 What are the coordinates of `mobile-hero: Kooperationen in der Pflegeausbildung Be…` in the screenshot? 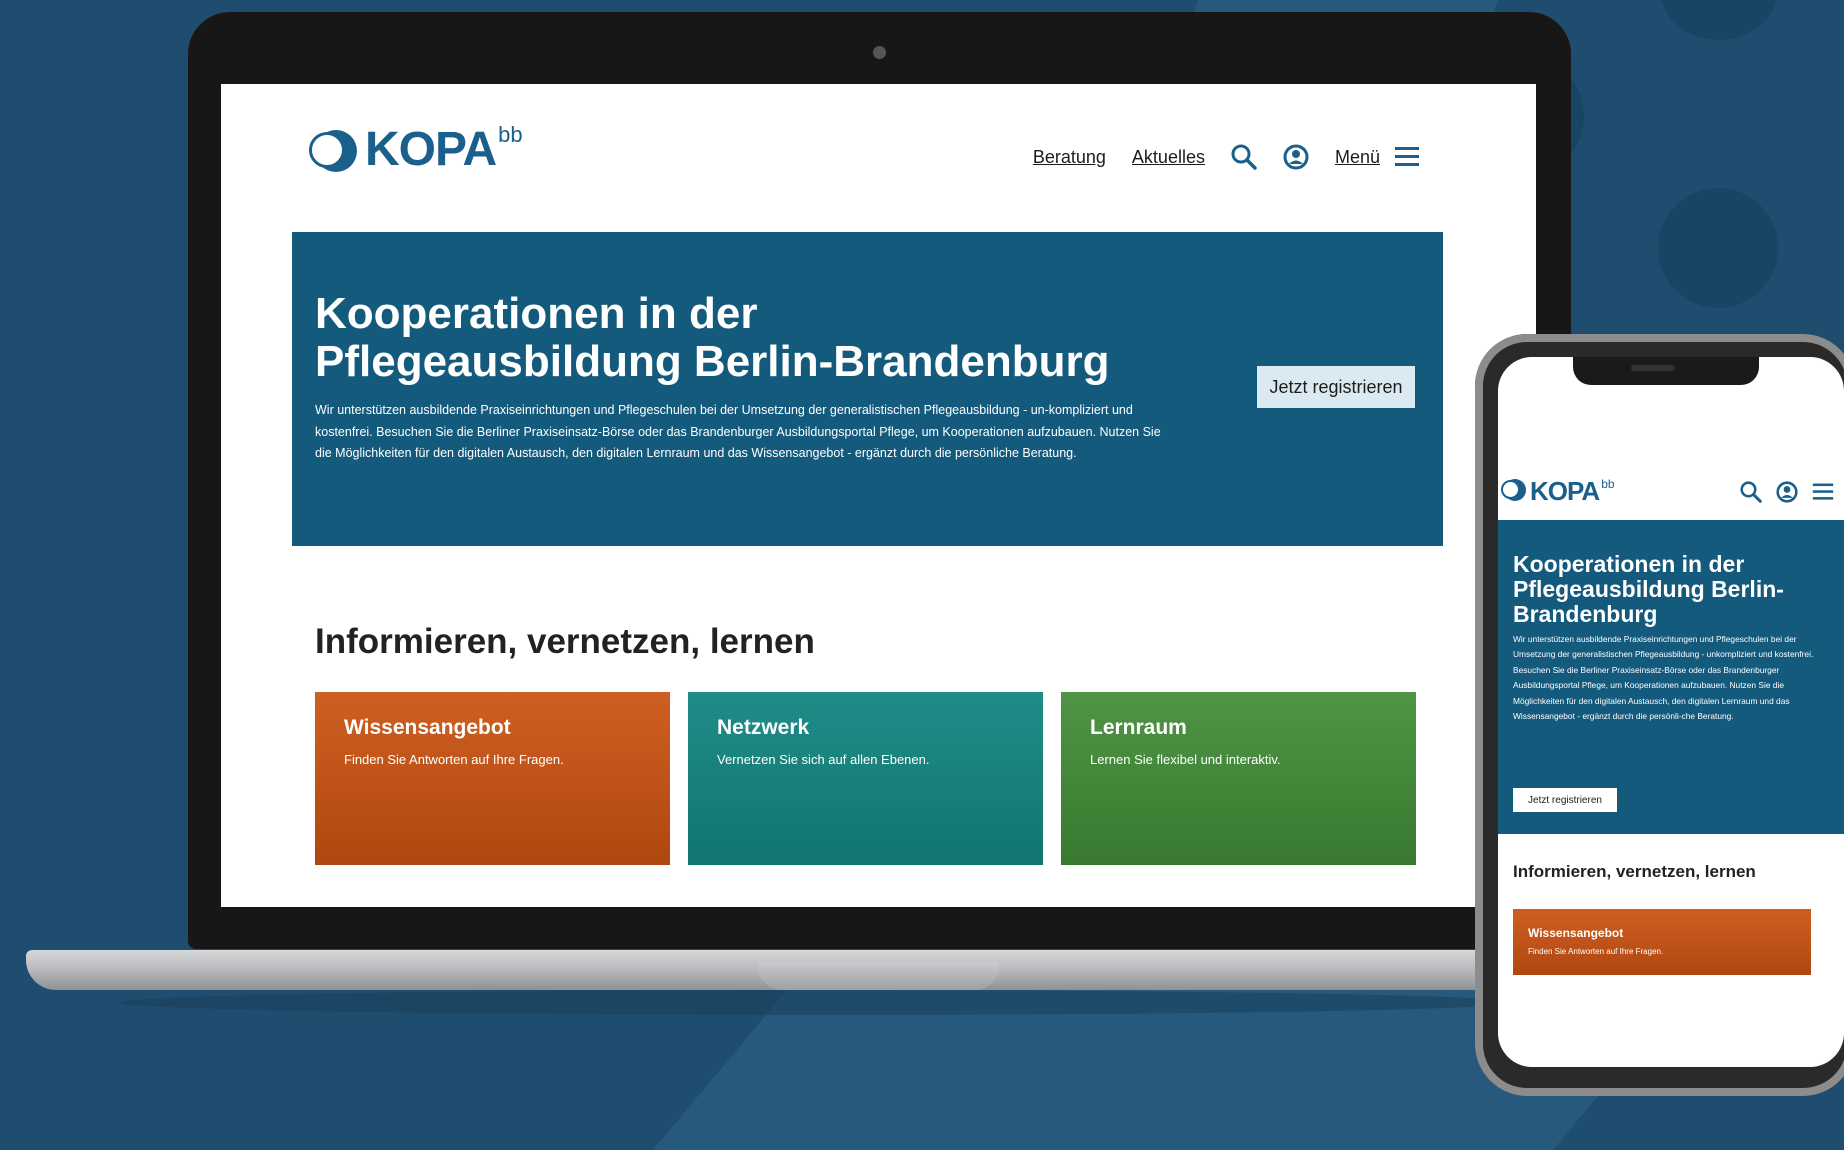 It's located at (1671, 677).